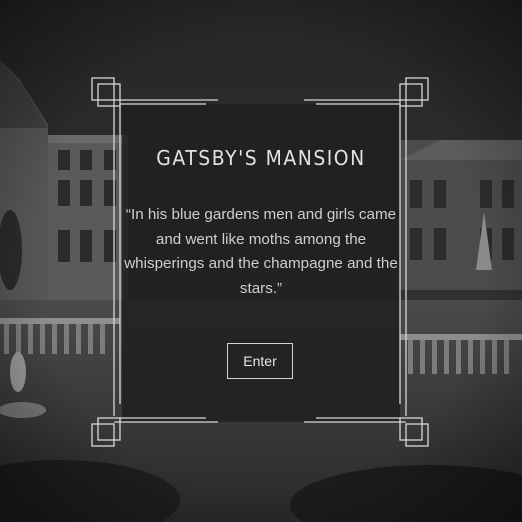  What do you see at coordinates (260, 361) in the screenshot?
I see `enter-button: Enter` at bounding box center [260, 361].